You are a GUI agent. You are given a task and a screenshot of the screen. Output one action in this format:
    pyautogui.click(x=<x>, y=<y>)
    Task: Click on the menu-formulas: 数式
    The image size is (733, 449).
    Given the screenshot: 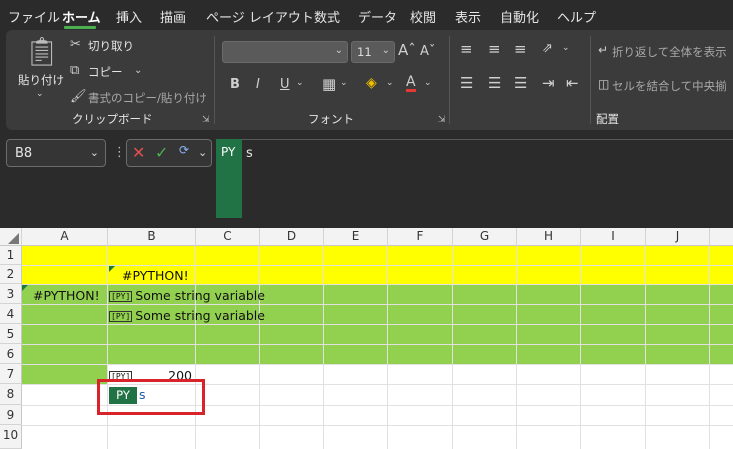 What is the action you would take?
    pyautogui.click(x=327, y=16)
    